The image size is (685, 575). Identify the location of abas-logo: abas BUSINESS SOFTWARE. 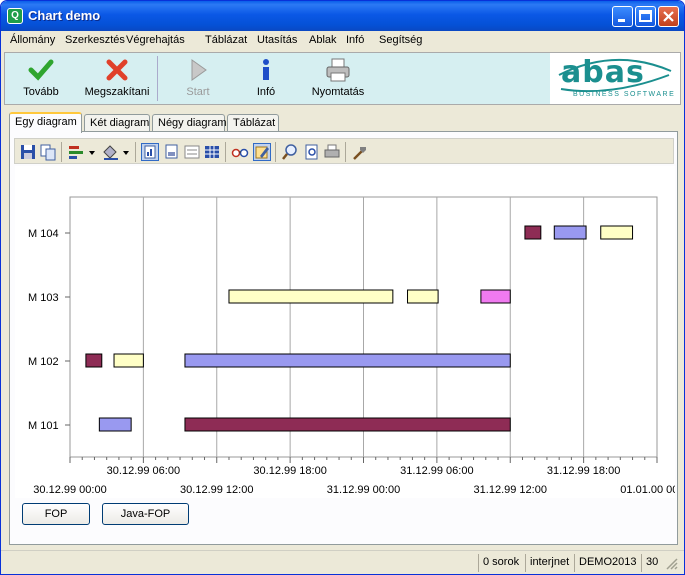
(615, 78).